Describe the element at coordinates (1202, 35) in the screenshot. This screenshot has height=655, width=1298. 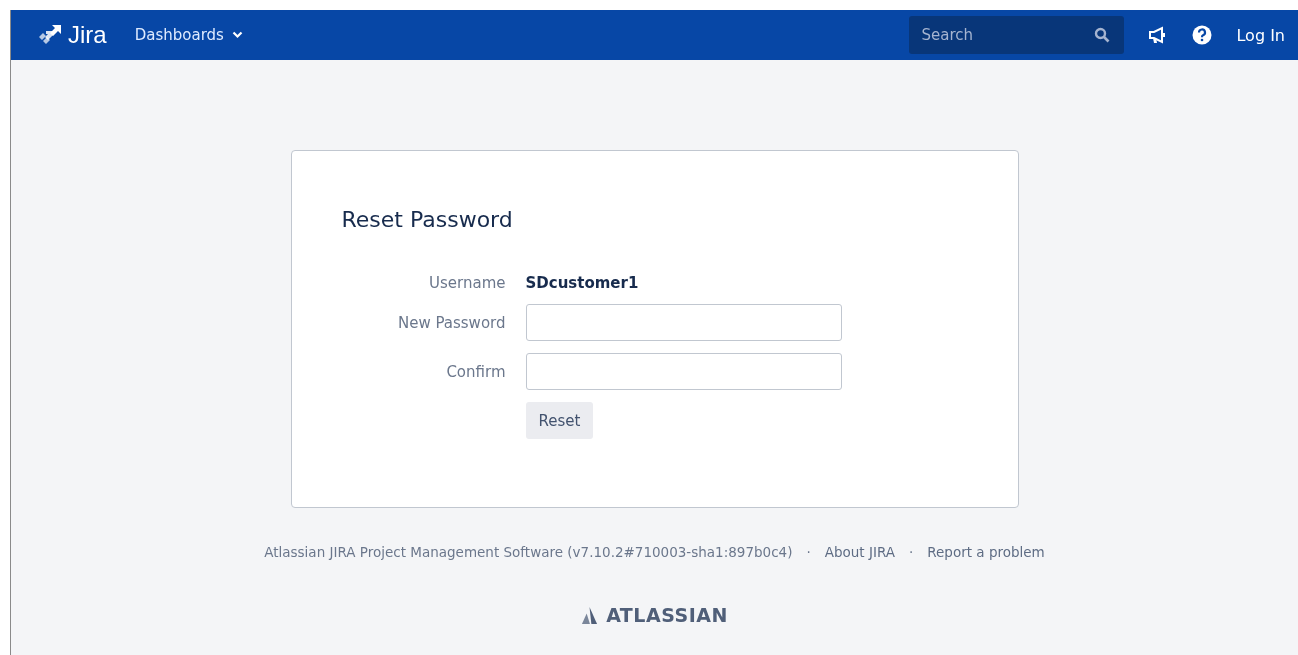
I see `help-icon` at that location.